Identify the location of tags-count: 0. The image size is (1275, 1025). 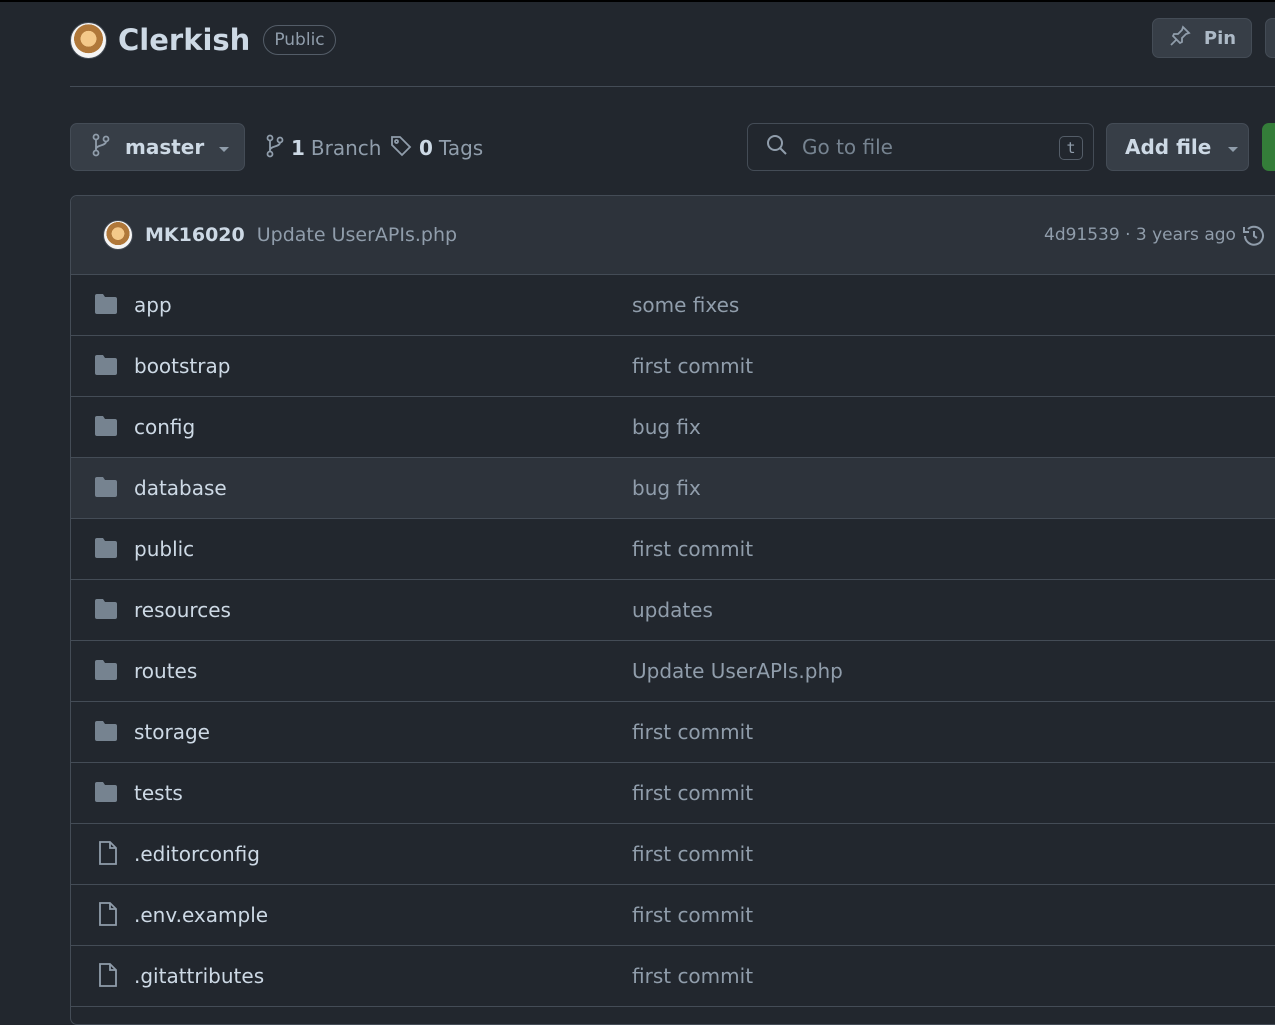
(426, 148).